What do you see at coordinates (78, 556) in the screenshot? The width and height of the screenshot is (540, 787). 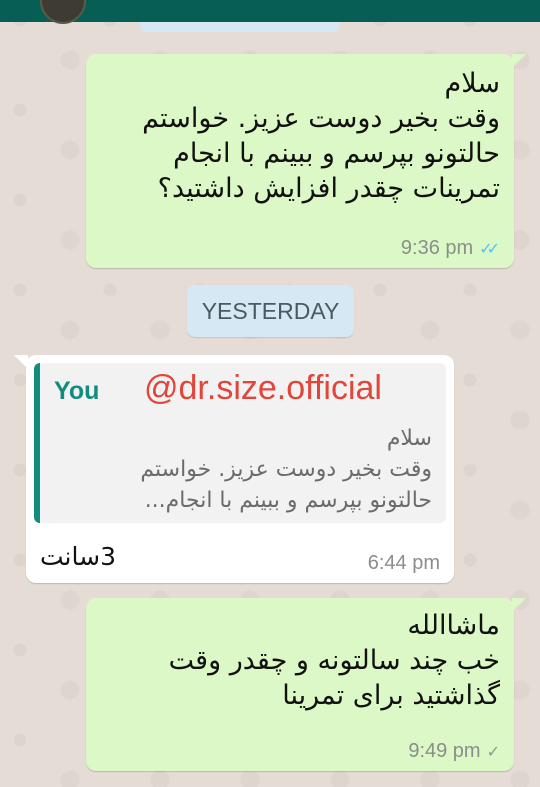 I see `message-text: 3سانت` at bounding box center [78, 556].